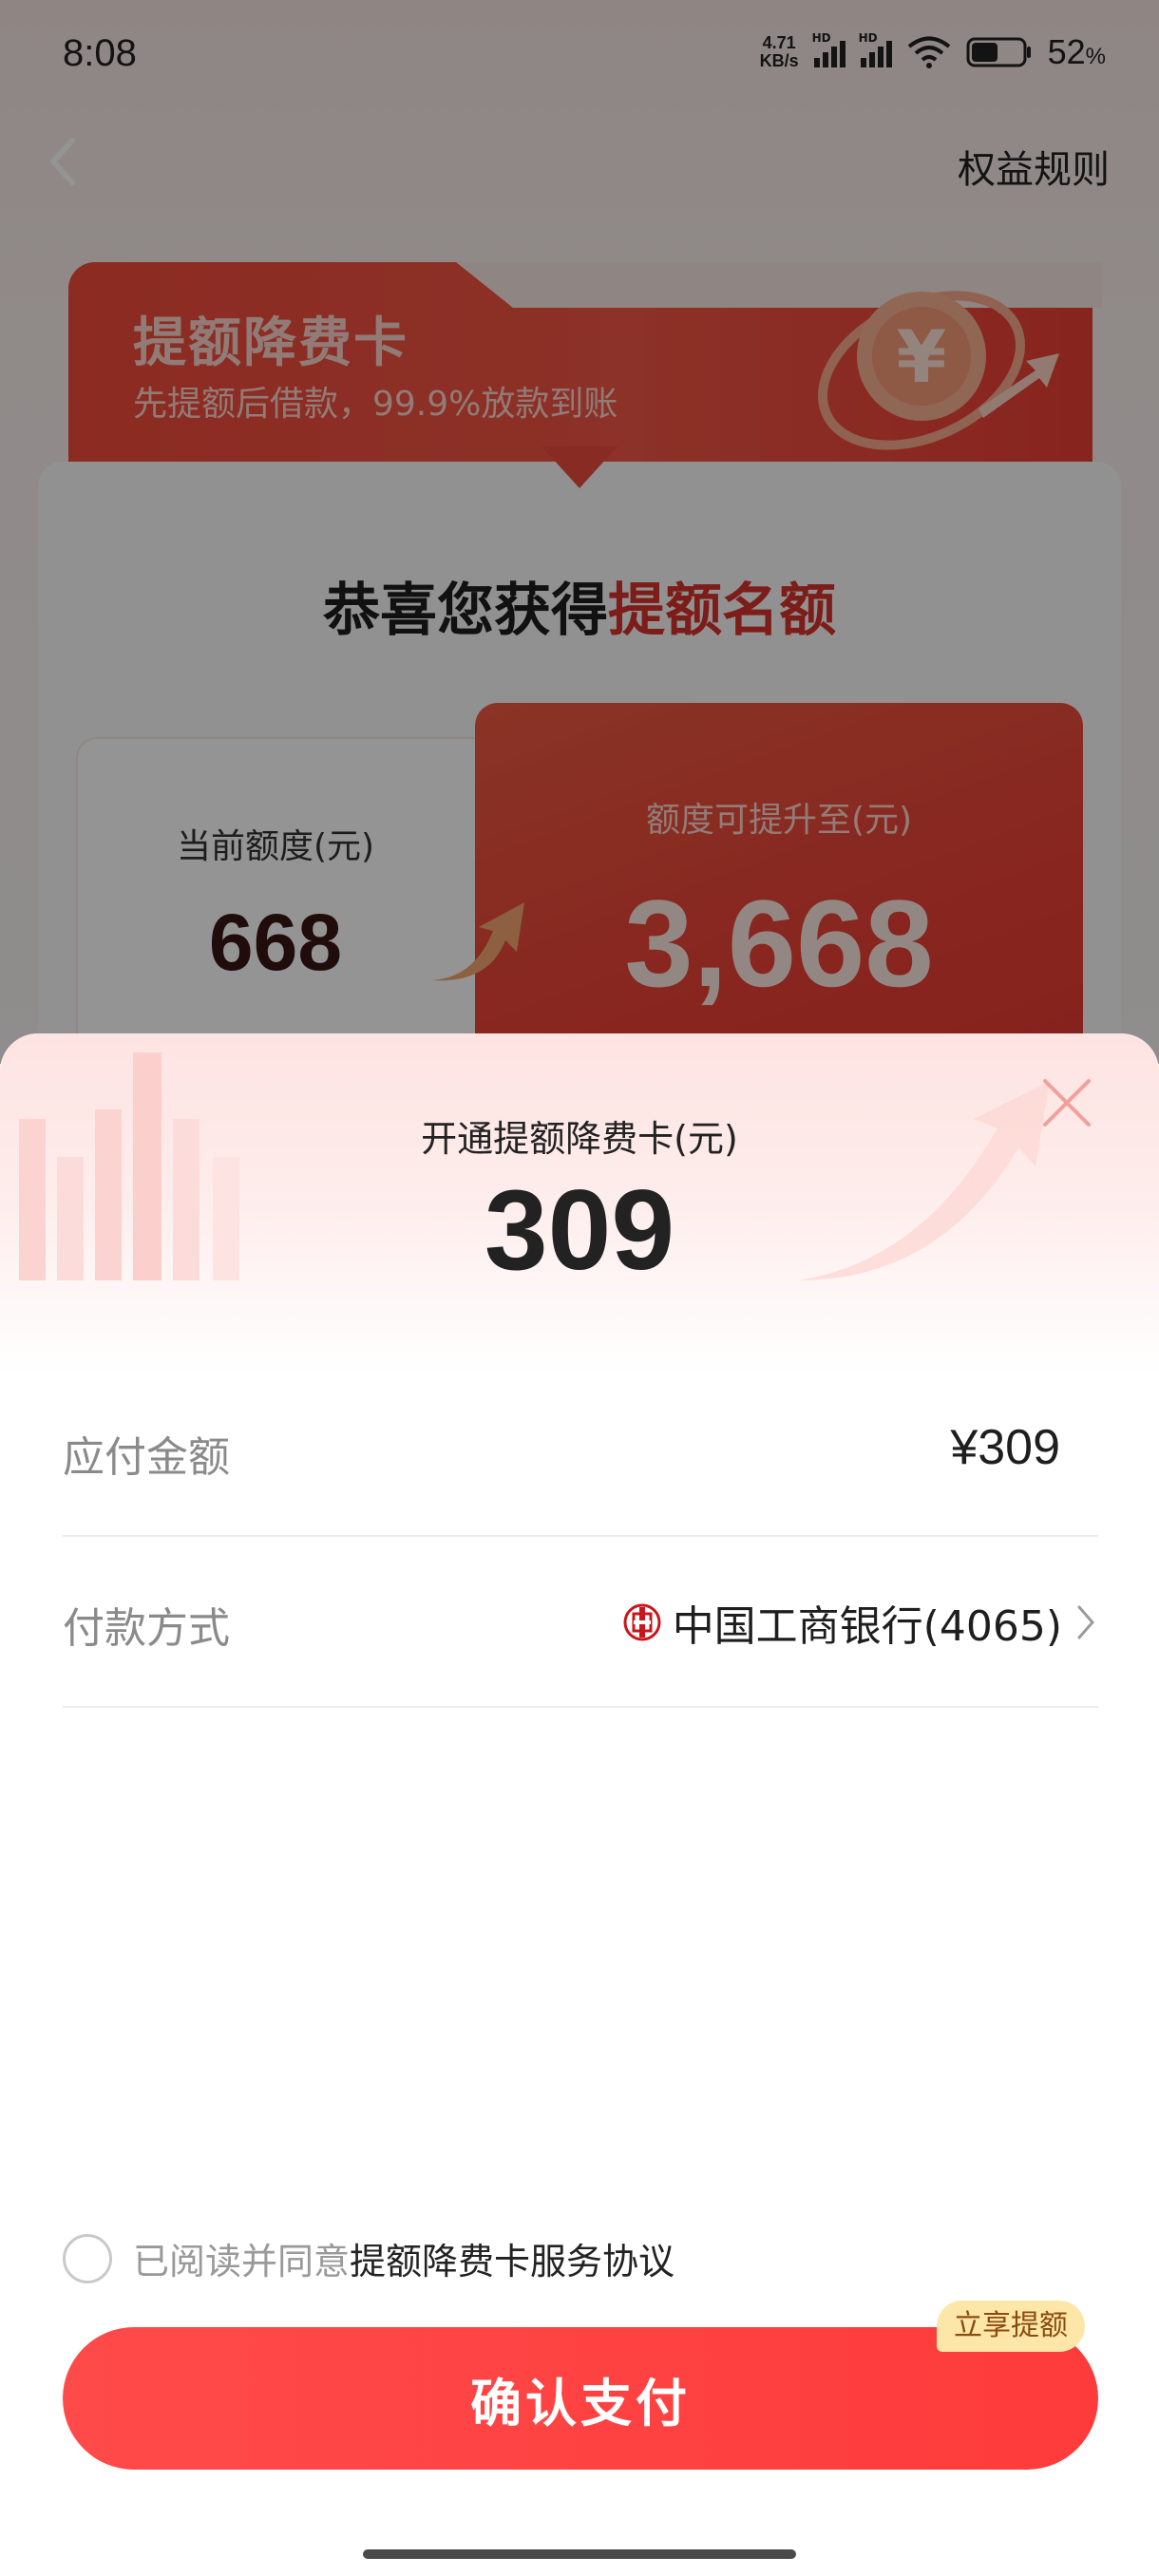 The width and height of the screenshot is (1159, 2576). I want to click on home-indicator, so click(579, 2554).